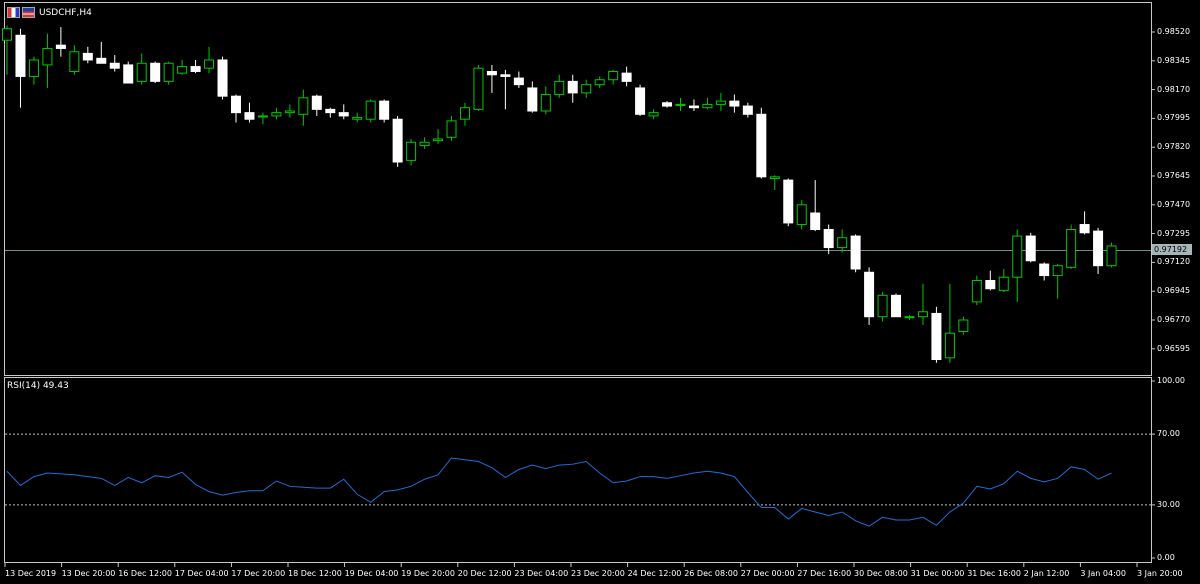 The height and width of the screenshot is (584, 1200). I want to click on time-axis-label: 24 Dec 12:00, so click(654, 573).